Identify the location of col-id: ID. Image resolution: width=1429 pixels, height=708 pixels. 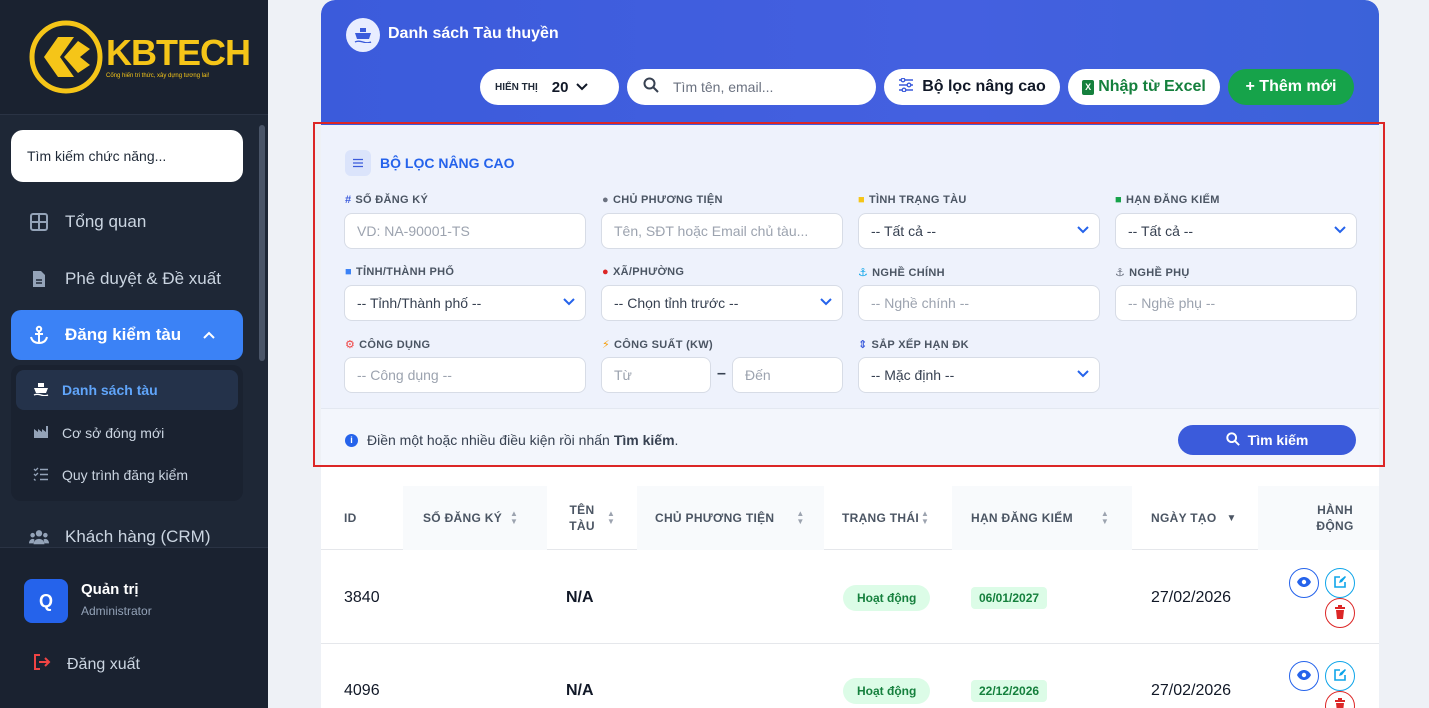
(362, 518).